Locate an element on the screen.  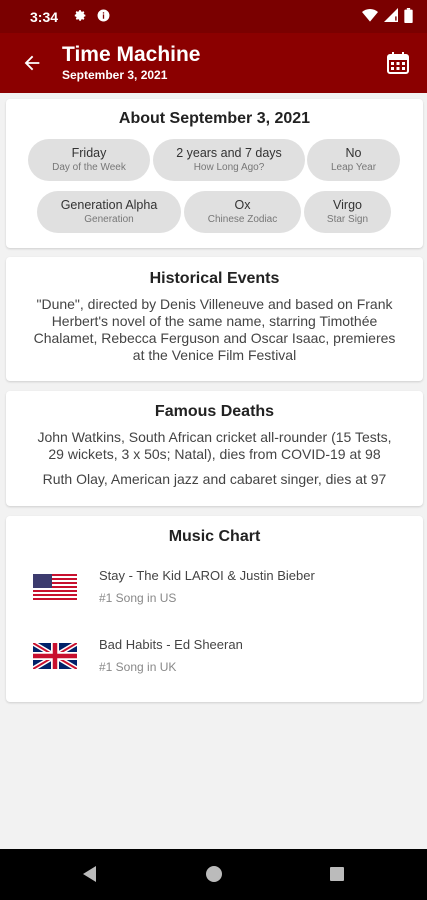
music-chart-title: Music Chart is located at coordinates (214, 536).